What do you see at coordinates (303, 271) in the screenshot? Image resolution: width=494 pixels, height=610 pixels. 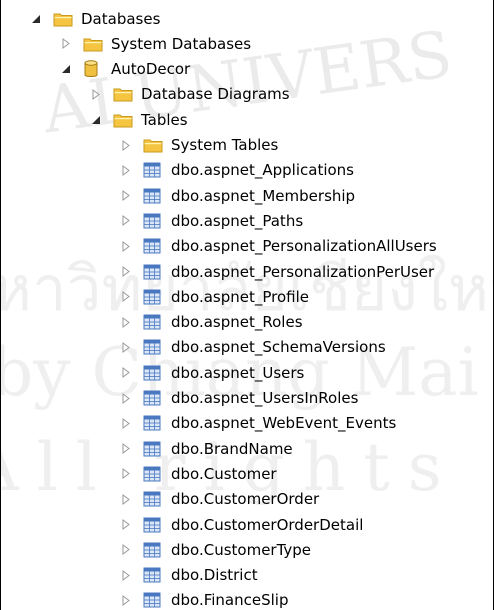 I see `tree-node-label: dbo.aspnet_PersonalizationPerUser` at bounding box center [303, 271].